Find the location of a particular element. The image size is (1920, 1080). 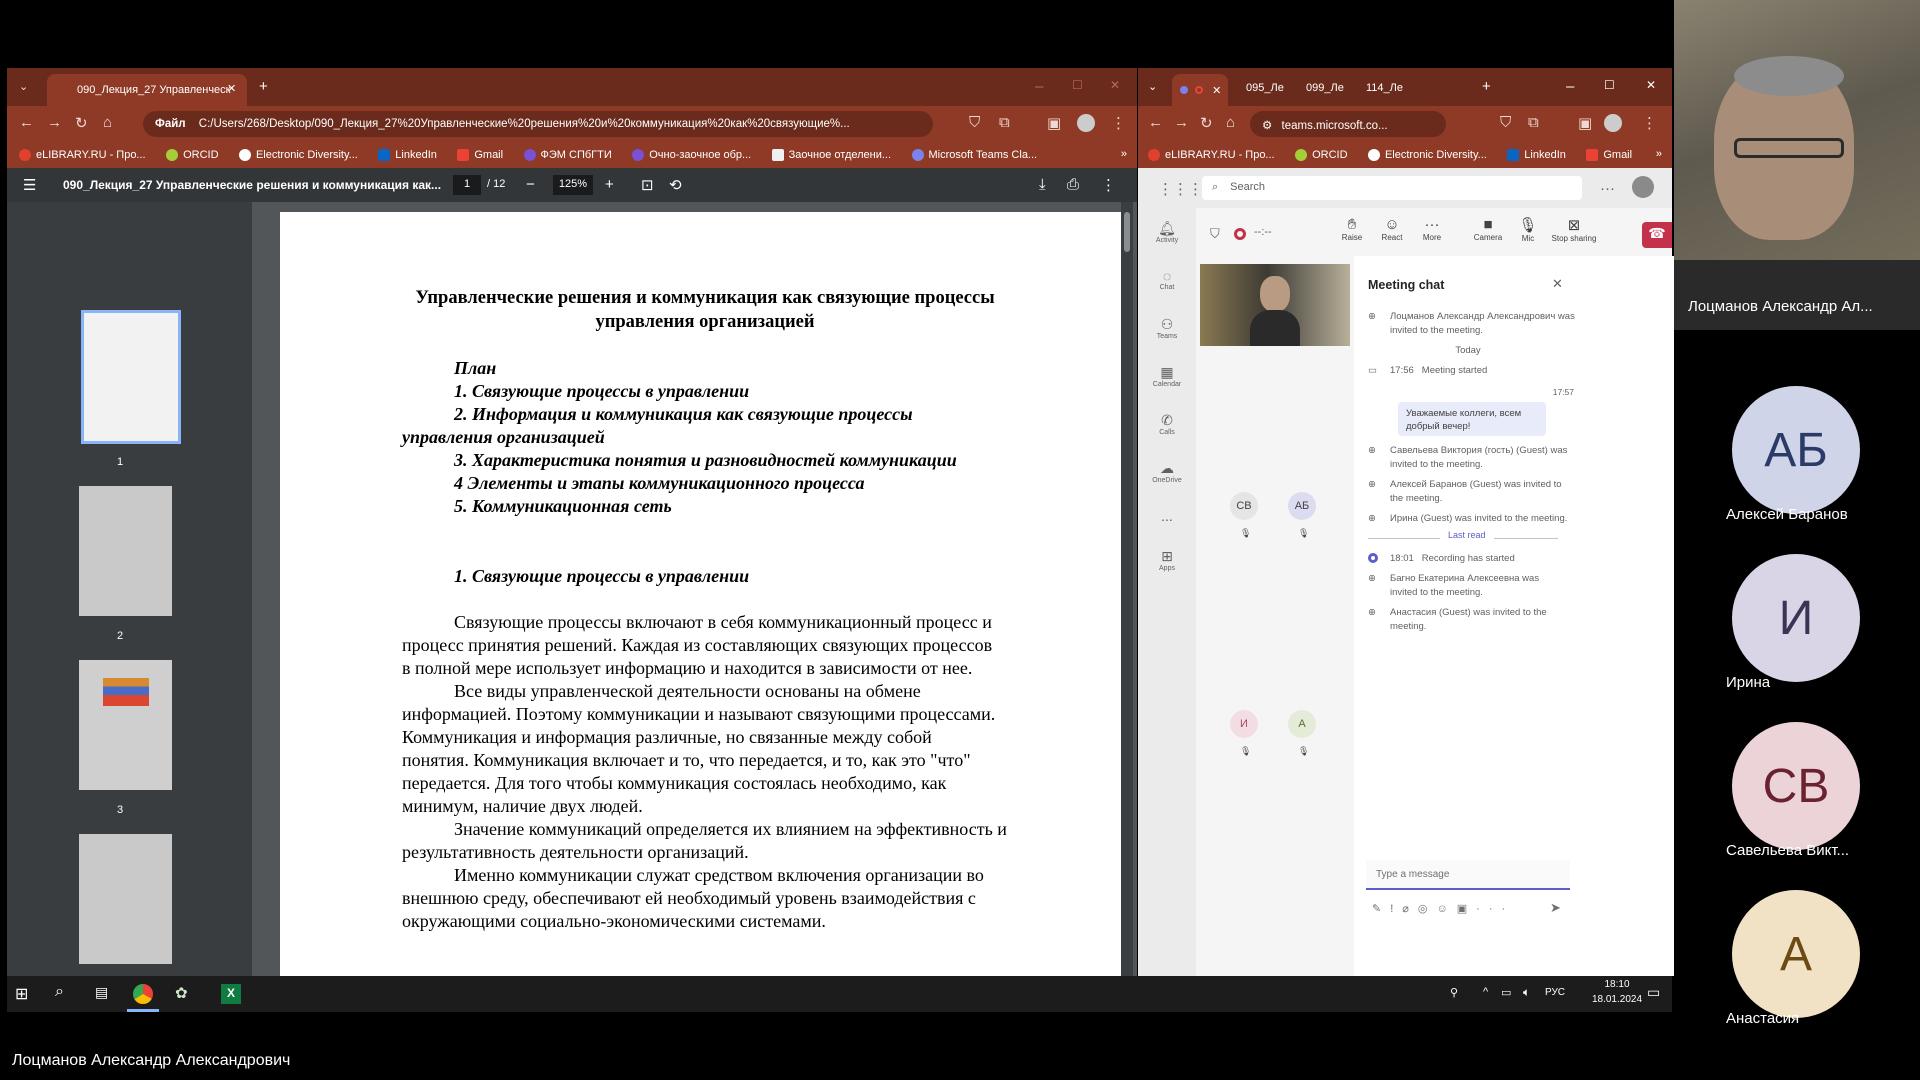

minimize-icon: – is located at coordinates (1039, 86).